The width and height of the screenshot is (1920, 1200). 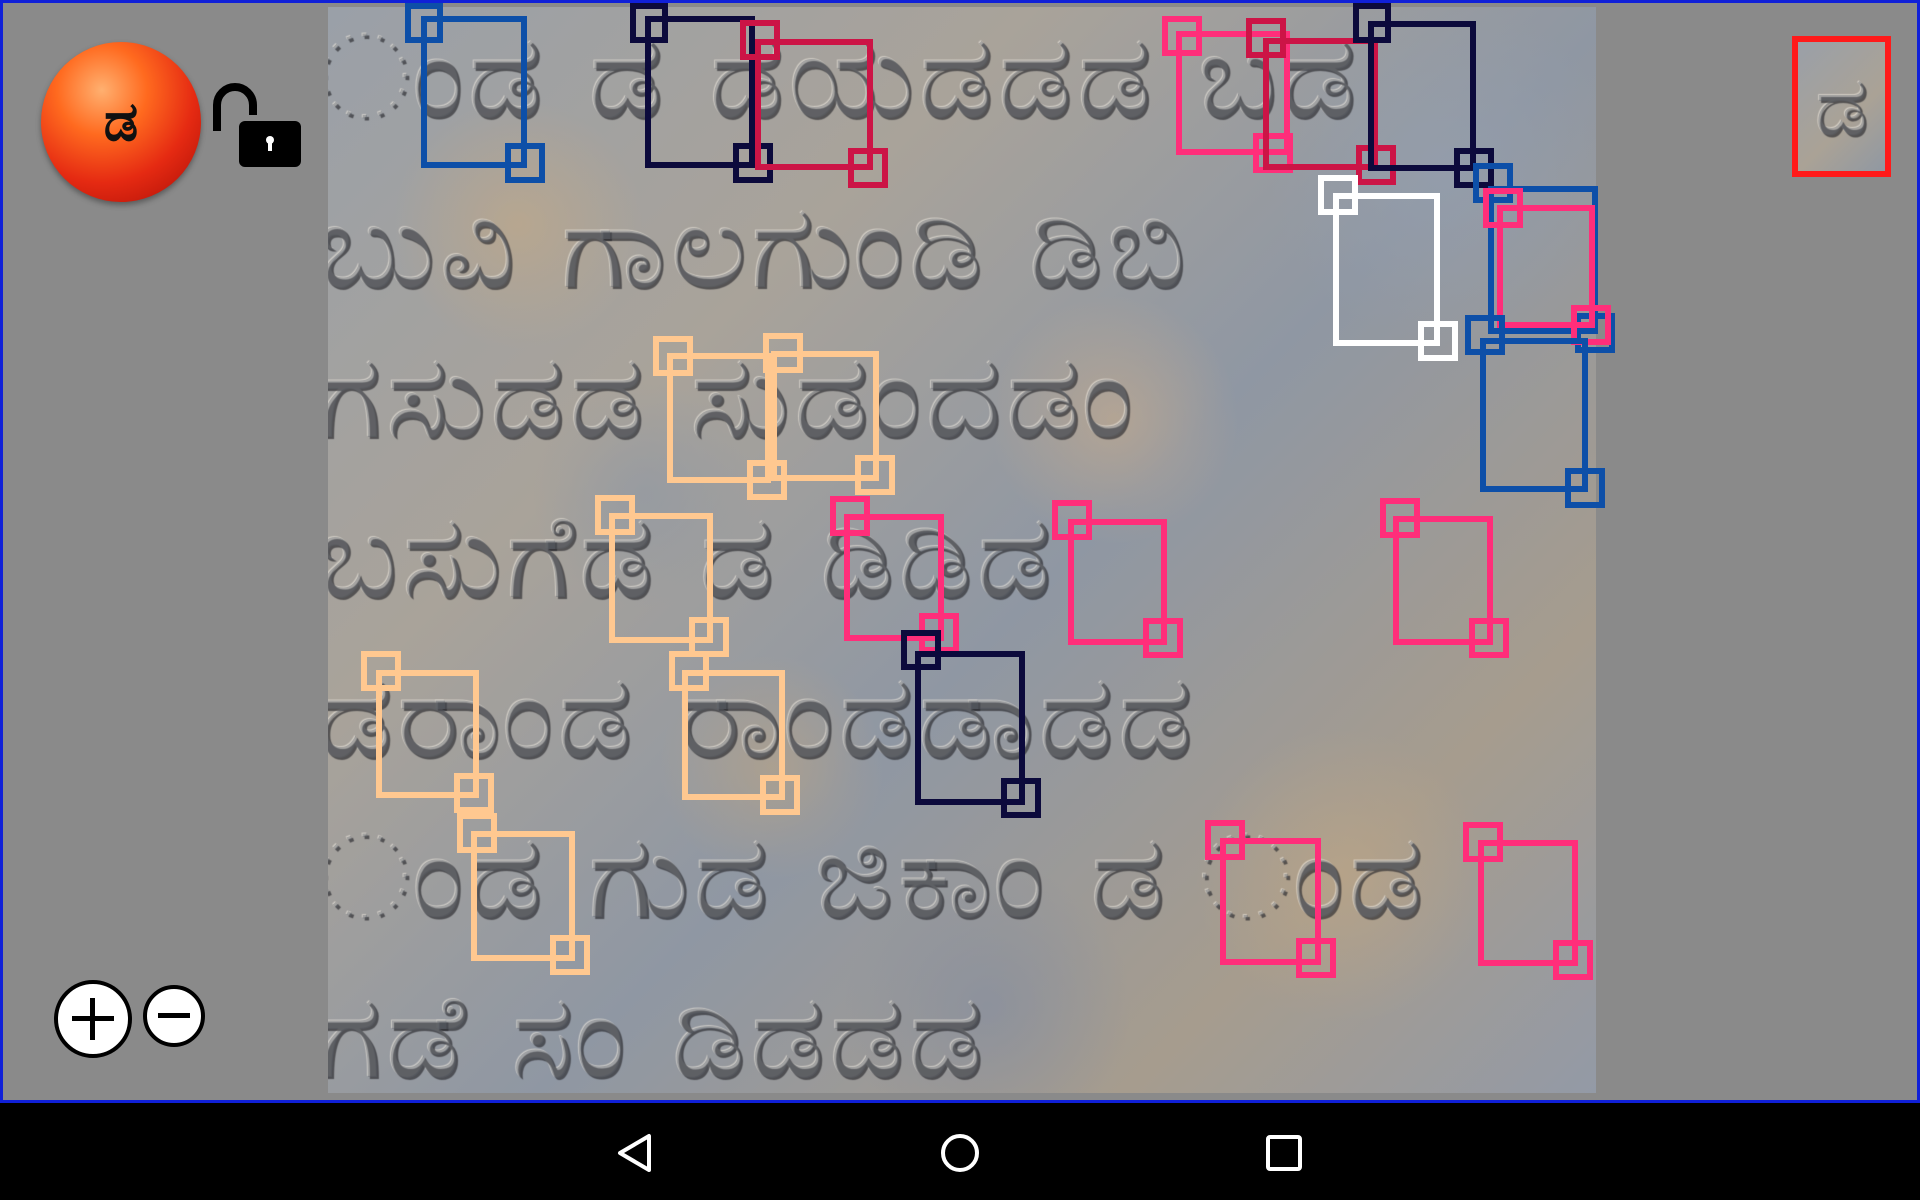 What do you see at coordinates (636, 1153) in the screenshot?
I see `back-triangle-icon` at bounding box center [636, 1153].